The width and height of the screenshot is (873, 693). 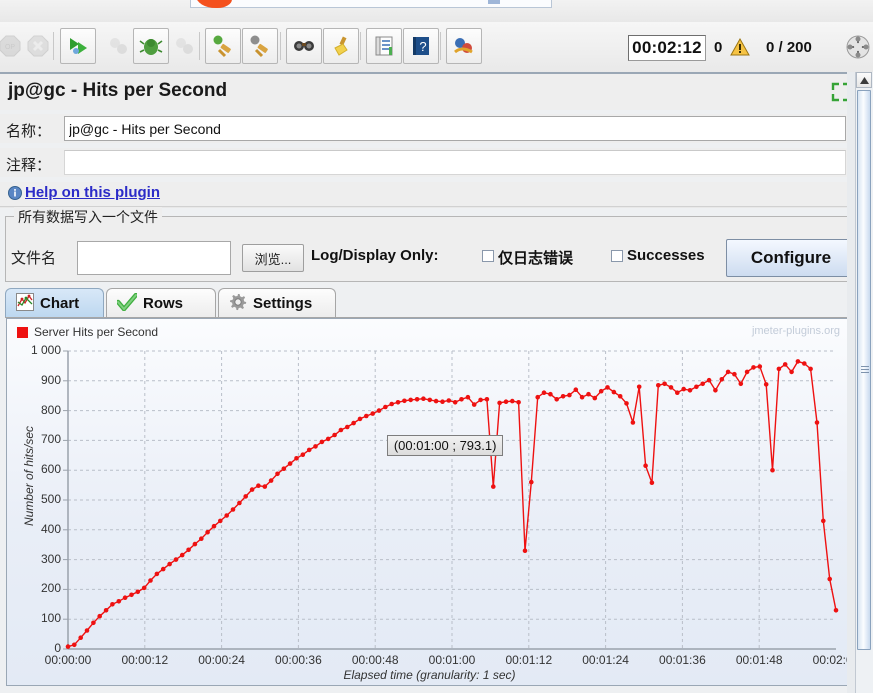 What do you see at coordinates (163, 303) in the screenshot?
I see `tab-rows-label: Rows` at bounding box center [163, 303].